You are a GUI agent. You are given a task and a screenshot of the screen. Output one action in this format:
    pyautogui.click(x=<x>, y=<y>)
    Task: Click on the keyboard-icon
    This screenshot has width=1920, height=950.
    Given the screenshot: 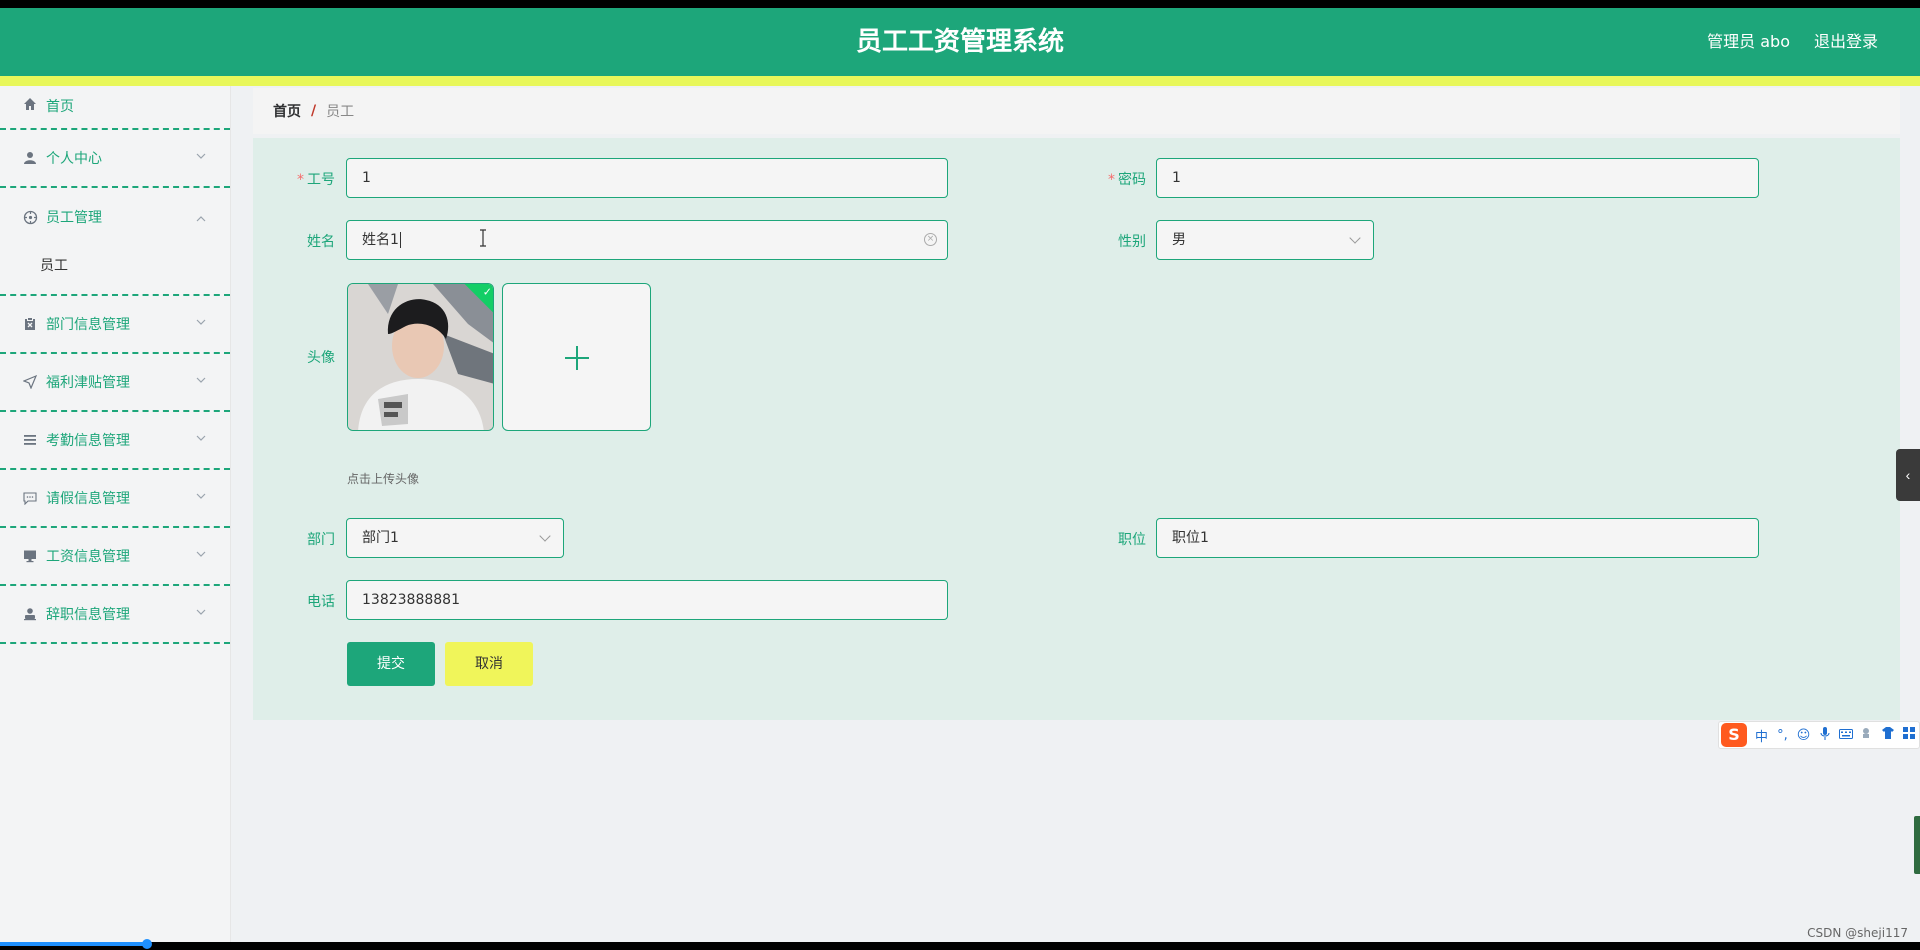 What is the action you would take?
    pyautogui.click(x=1845, y=735)
    